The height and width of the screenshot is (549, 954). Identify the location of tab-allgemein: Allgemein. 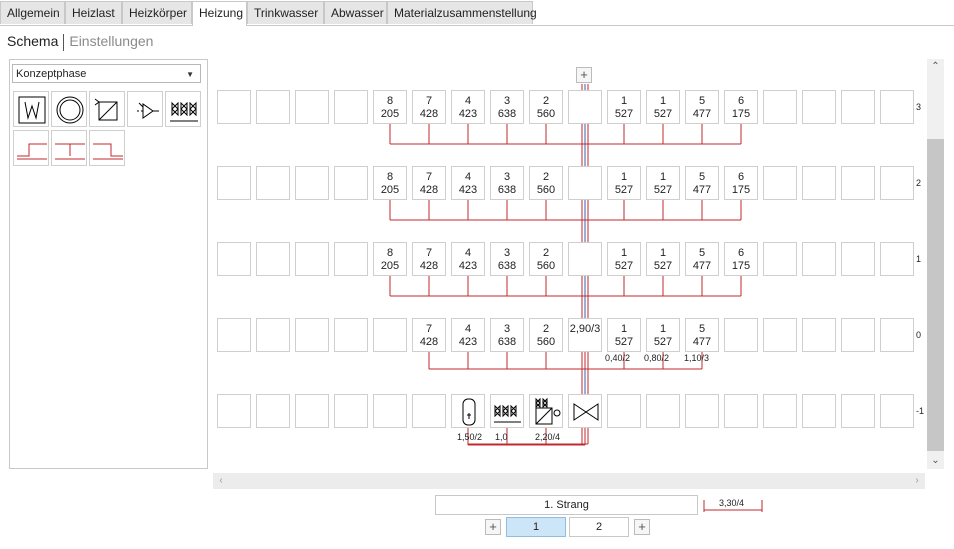
(32, 12).